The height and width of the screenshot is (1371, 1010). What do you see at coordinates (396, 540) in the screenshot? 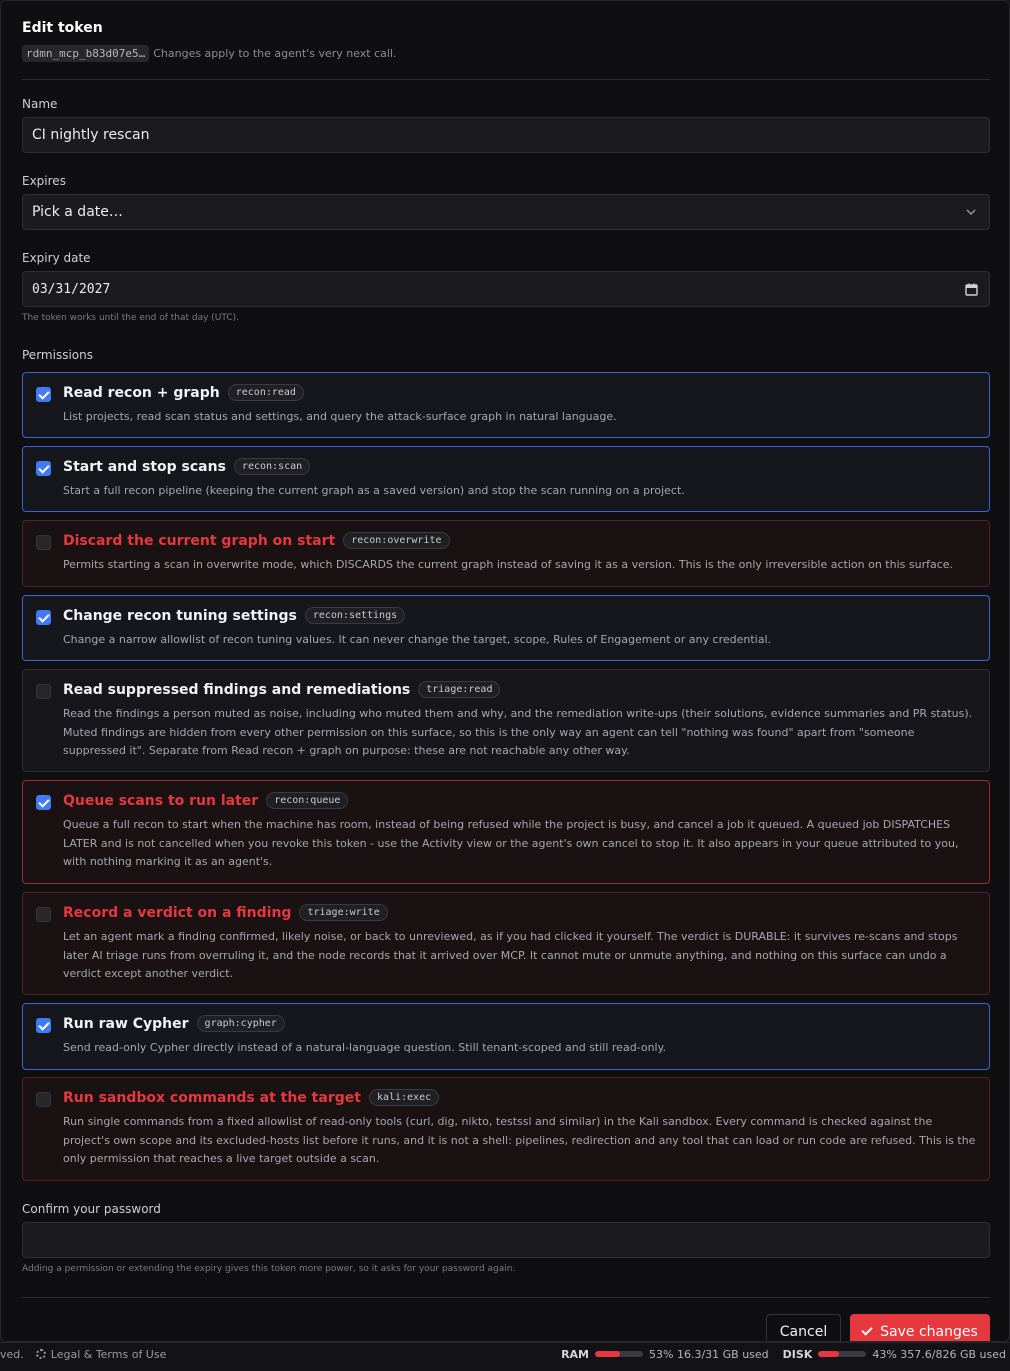
I see `permission-scope-badge: recon:overwrite` at bounding box center [396, 540].